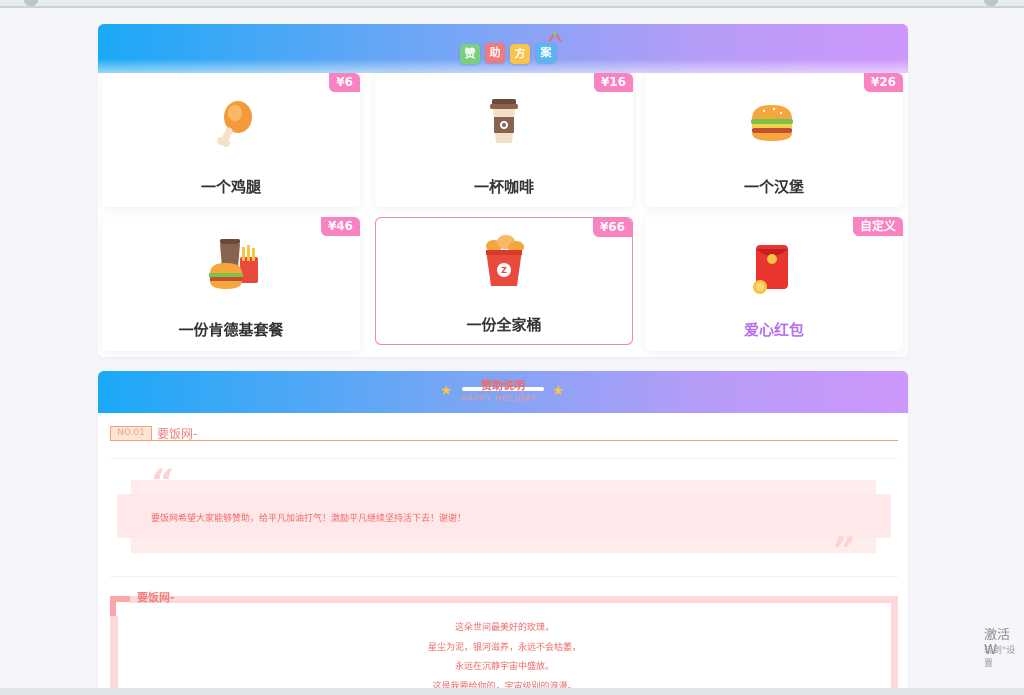  I want to click on title-char: 方, so click(520, 54).